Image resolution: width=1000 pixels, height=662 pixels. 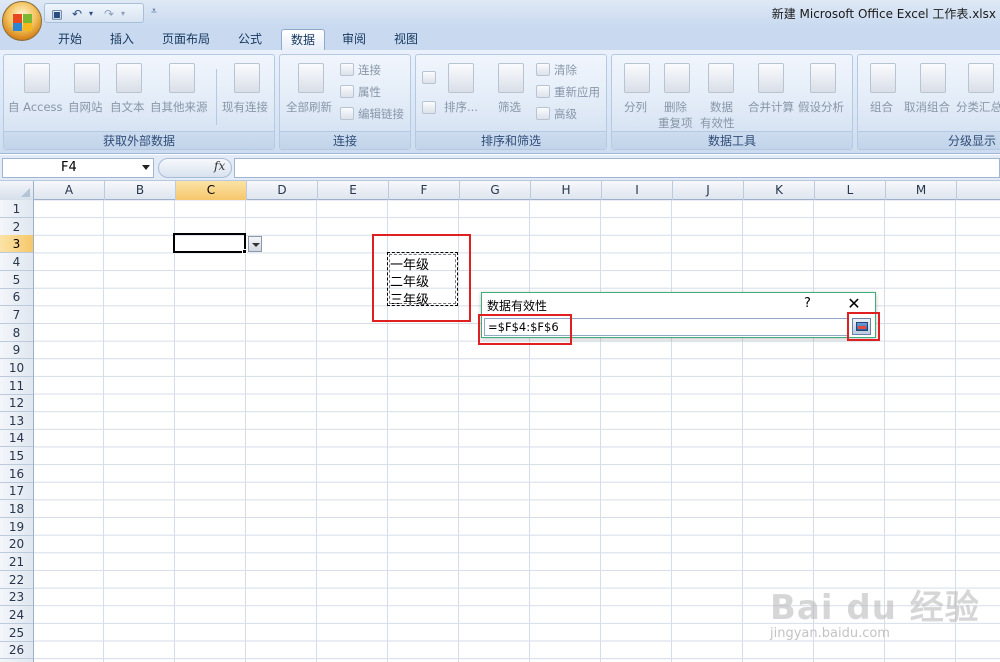 What do you see at coordinates (209, 243) in the screenshot?
I see `active-cell-c3` at bounding box center [209, 243].